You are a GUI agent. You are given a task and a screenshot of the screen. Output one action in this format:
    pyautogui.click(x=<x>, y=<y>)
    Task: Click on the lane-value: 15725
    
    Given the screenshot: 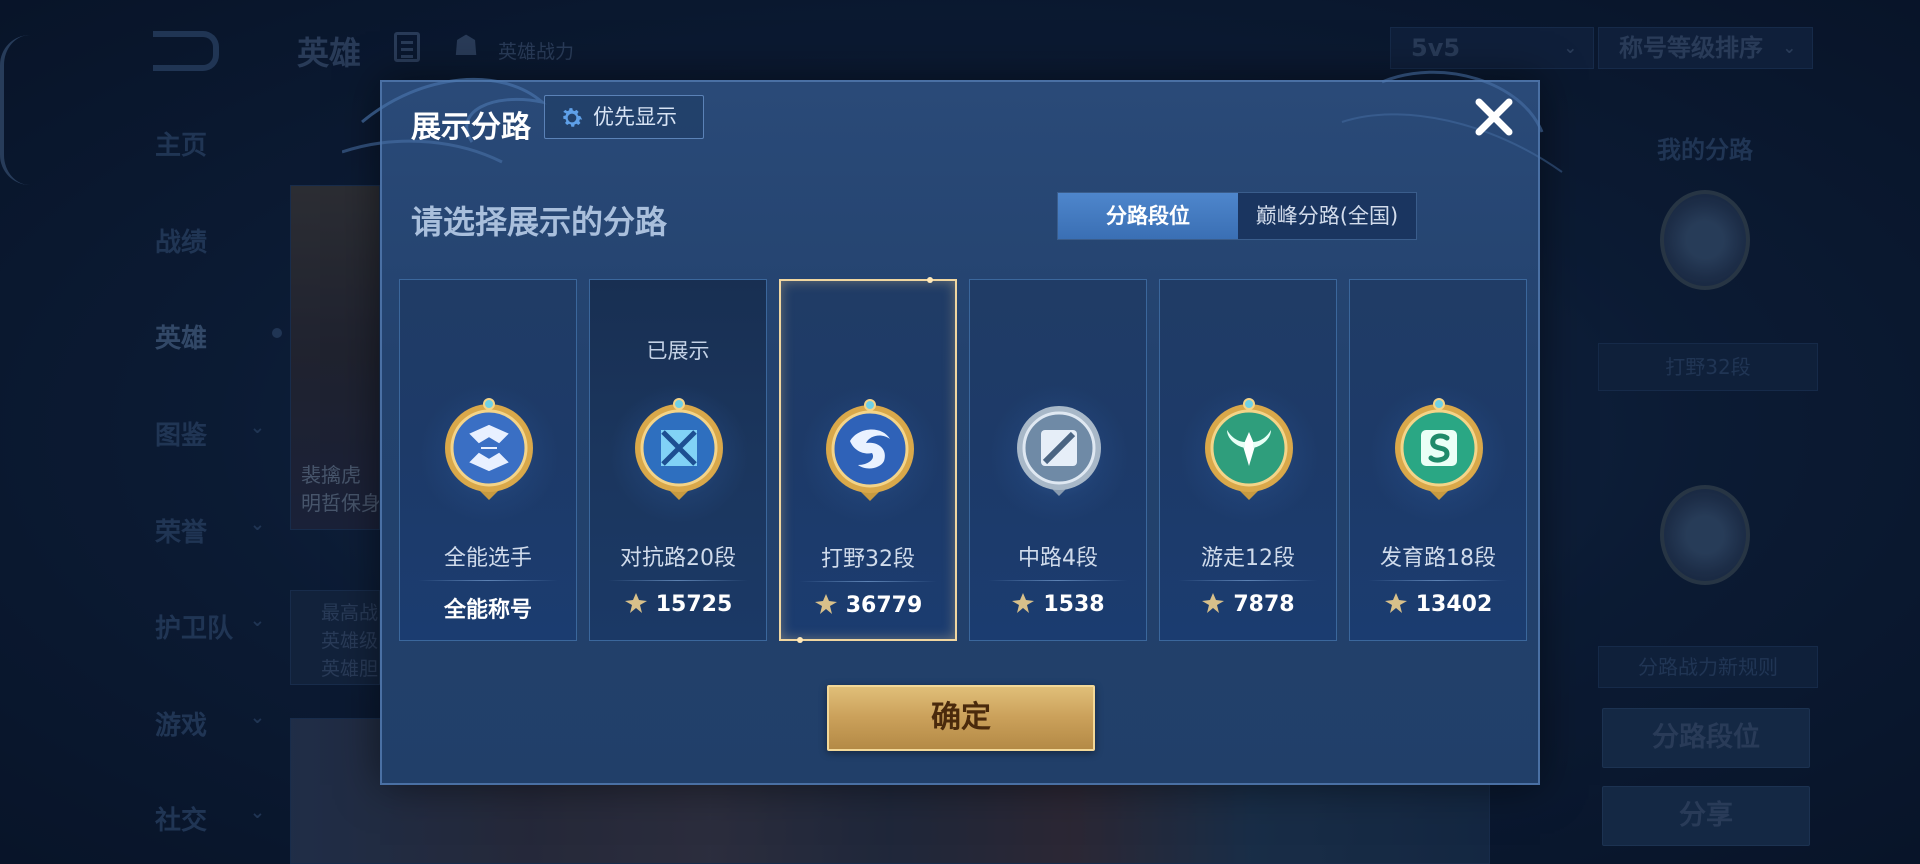 What is the action you would take?
    pyautogui.click(x=678, y=604)
    